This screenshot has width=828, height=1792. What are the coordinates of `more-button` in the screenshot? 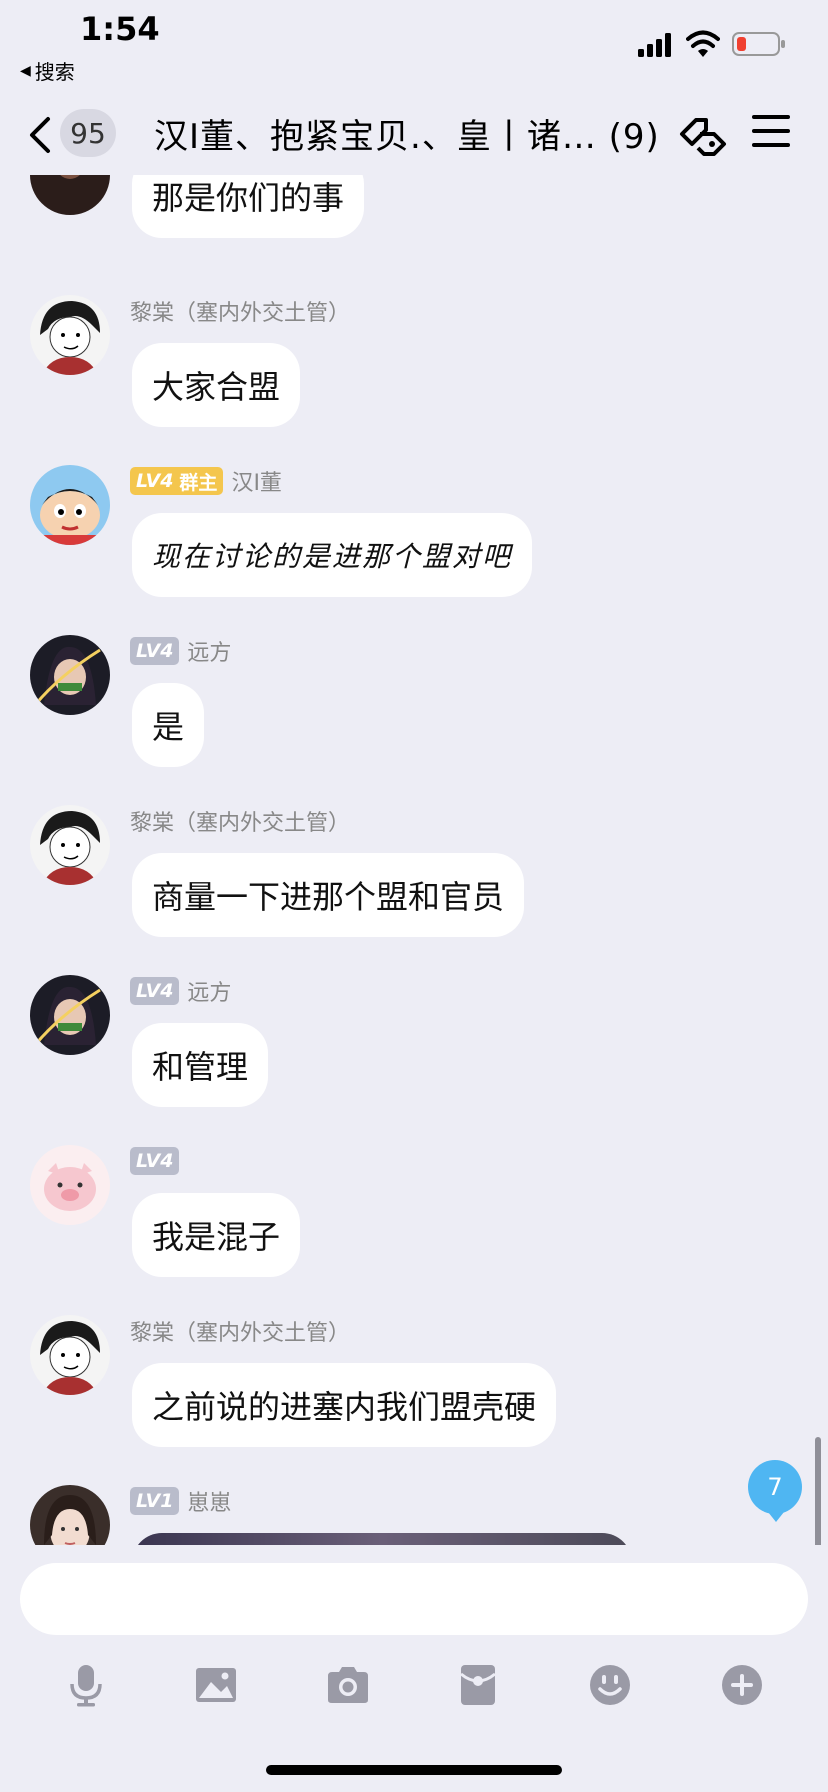 It's located at (742, 1685).